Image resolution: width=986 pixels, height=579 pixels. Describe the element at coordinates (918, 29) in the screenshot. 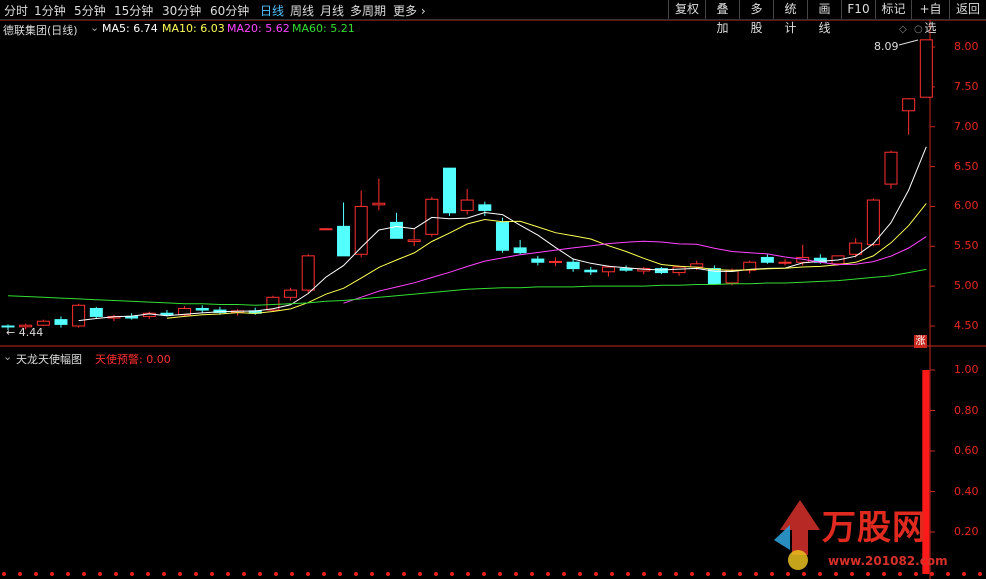

I see `circle-icon: ○` at that location.